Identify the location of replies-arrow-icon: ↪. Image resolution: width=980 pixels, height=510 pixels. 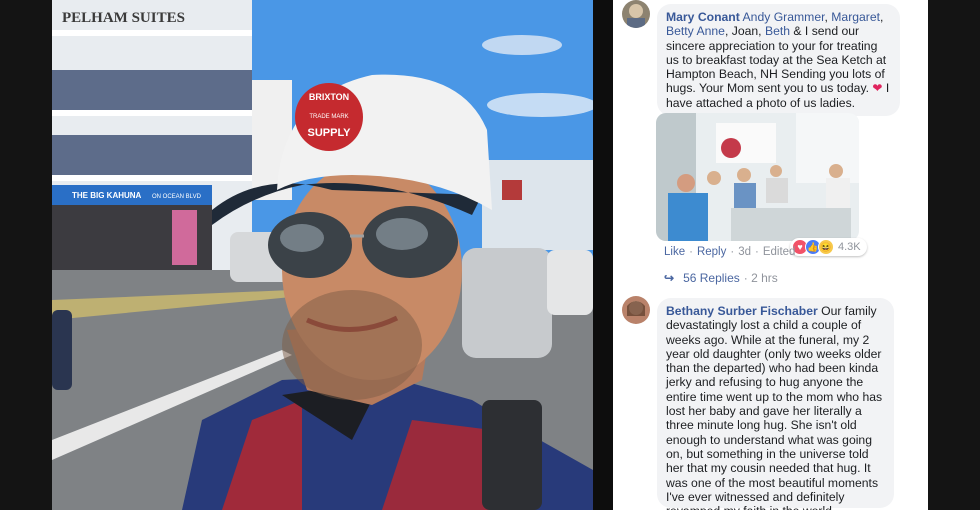
(669, 278).